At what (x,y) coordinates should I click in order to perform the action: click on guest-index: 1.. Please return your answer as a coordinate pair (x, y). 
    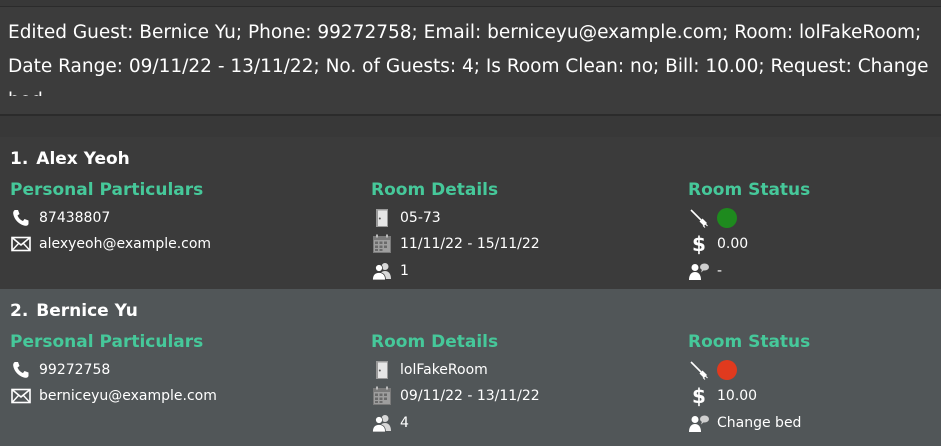
    Looking at the image, I should click on (19, 159).